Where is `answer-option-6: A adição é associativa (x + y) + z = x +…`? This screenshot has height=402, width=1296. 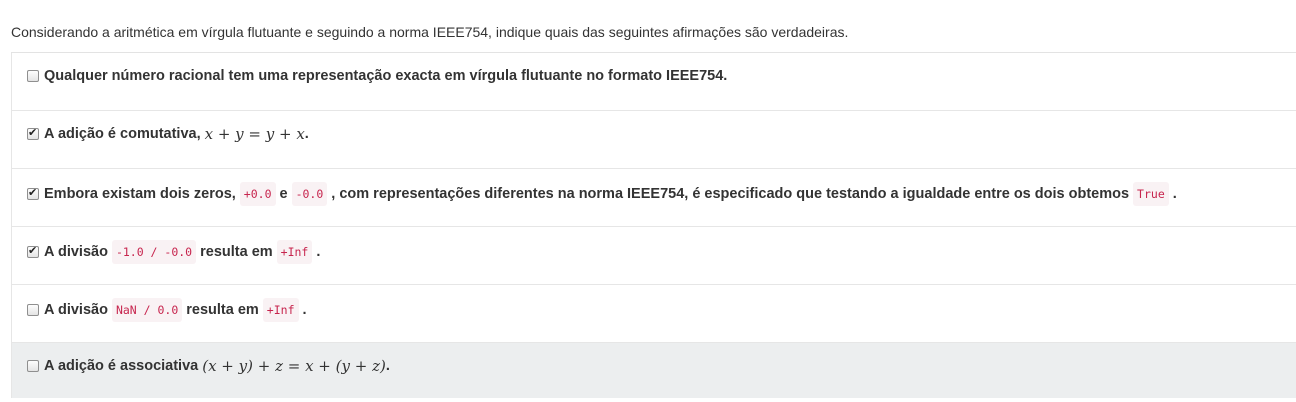
answer-option-6: A adição é associativa (x + y) + z = x +… is located at coordinates (653, 370).